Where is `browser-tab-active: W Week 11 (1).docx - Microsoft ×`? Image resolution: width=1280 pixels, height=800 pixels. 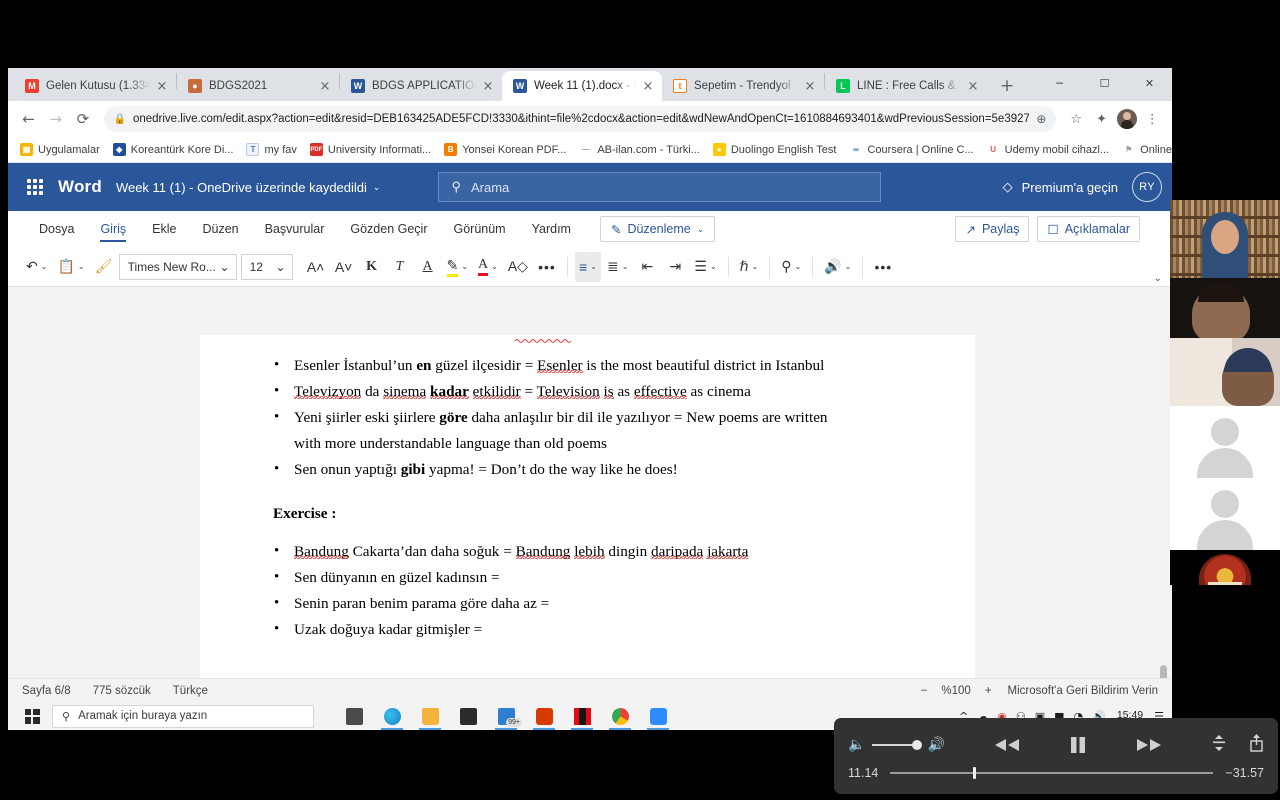 browser-tab-active: W Week 11 (1).docx - Microsoft × is located at coordinates (582, 86).